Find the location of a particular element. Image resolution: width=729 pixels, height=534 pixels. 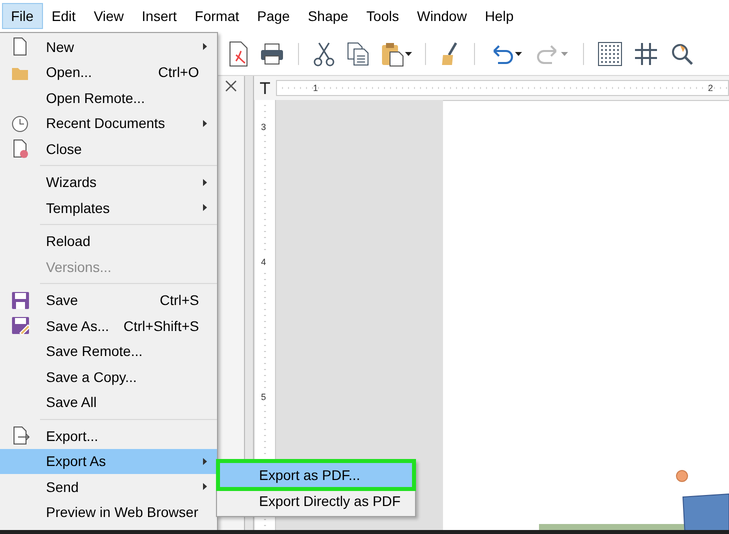

menu-item: File is located at coordinates (22, 16).